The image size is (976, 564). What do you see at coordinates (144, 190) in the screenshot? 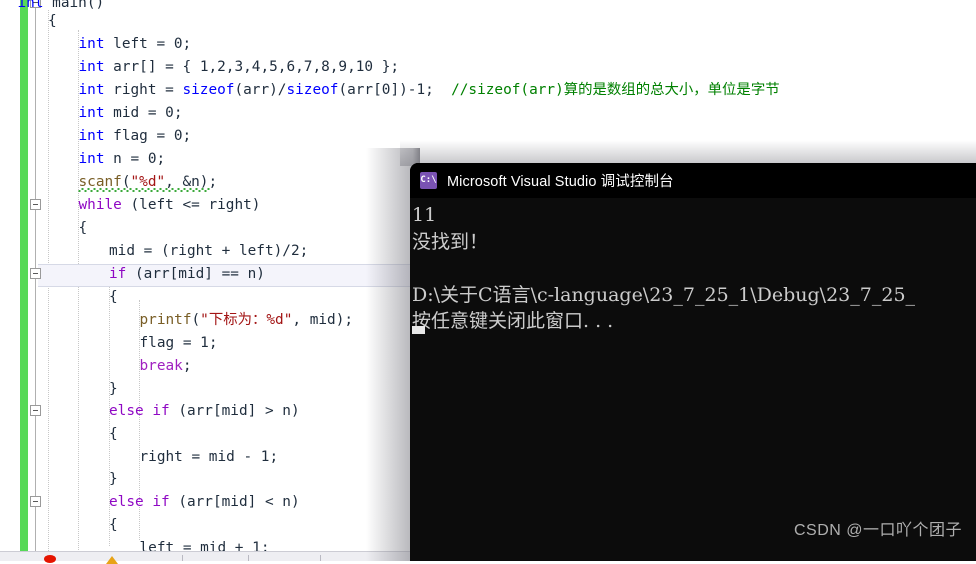
I see `error-squiggle` at bounding box center [144, 190].